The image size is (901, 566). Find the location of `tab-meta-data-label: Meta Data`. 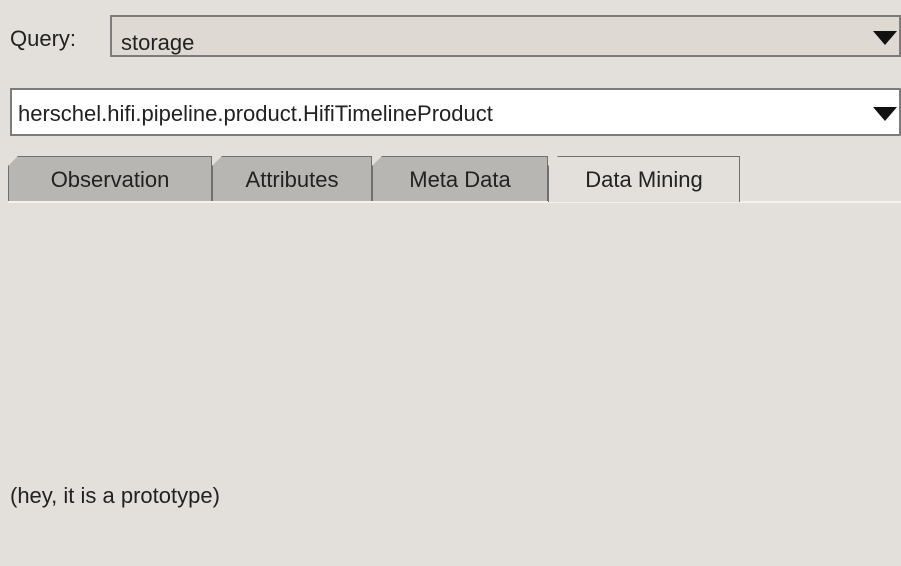

tab-meta-data-label: Meta Data is located at coordinates (460, 179).